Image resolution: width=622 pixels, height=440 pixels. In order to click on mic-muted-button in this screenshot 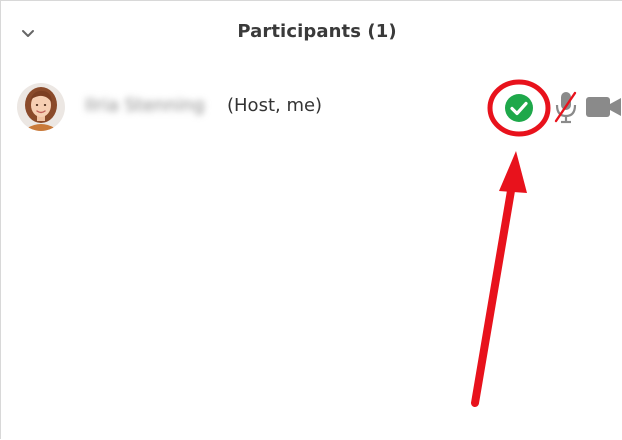, I will do `click(566, 107)`.